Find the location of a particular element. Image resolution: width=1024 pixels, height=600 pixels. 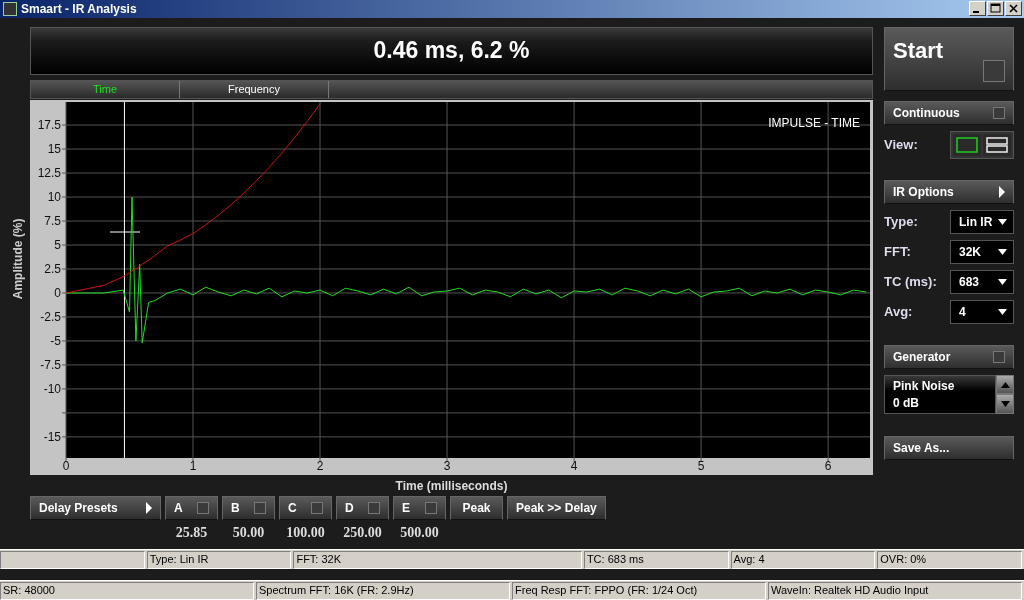

y-tick-label: -10 is located at coordinates (52, 388).